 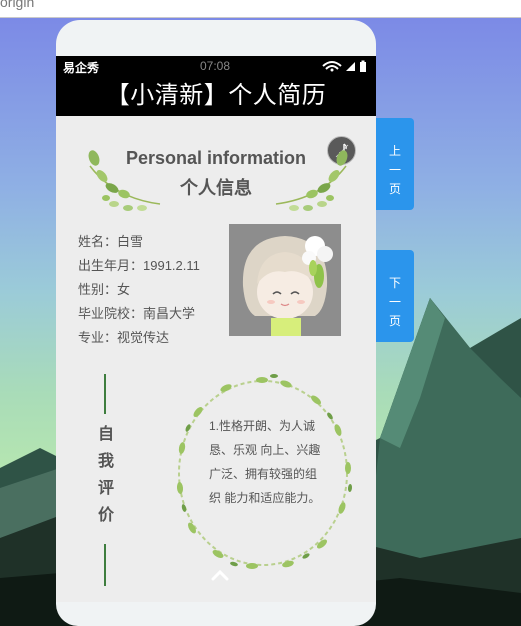 What do you see at coordinates (216, 96) in the screenshot?
I see `page-title: 【小清新】个人简历` at bounding box center [216, 96].